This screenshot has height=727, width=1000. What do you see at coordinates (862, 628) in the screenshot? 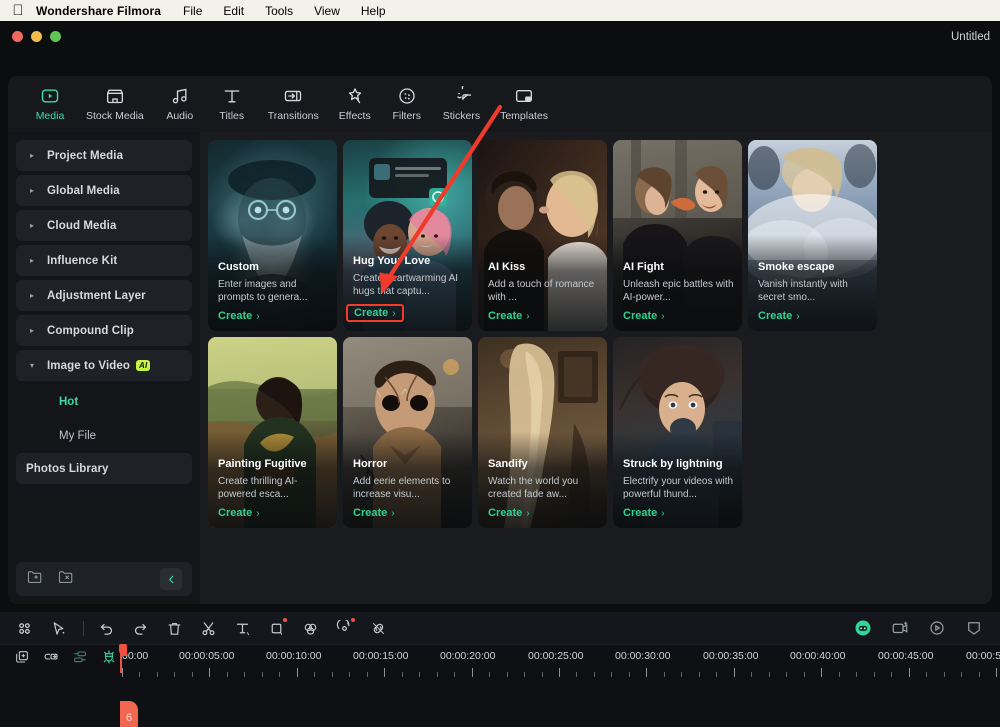
I see `ai-avatar-icon` at bounding box center [862, 628].